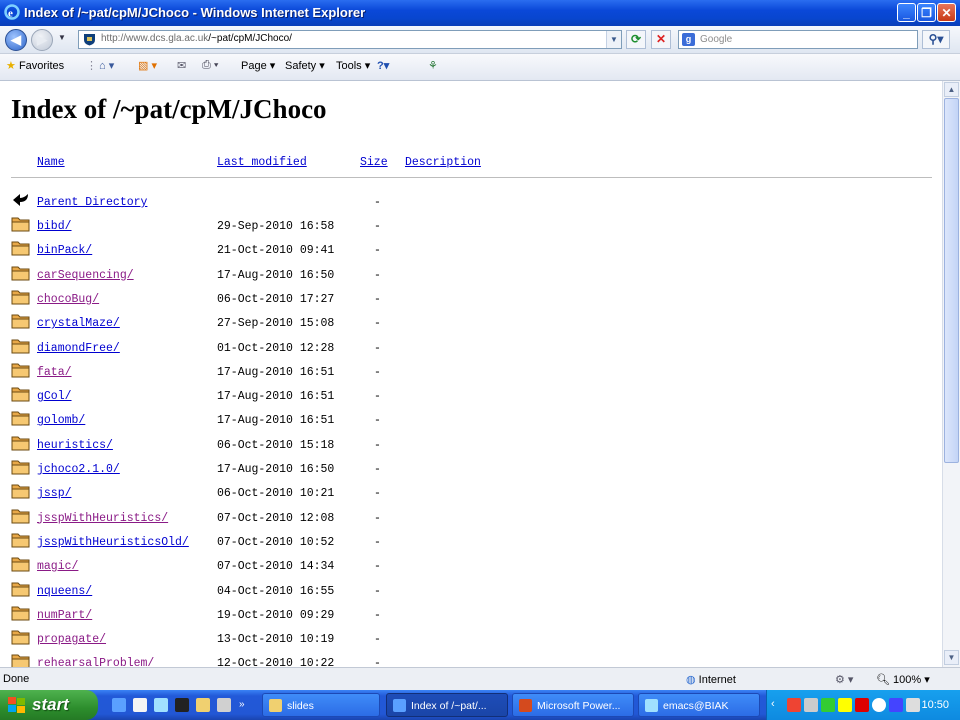 This screenshot has width=960, height=720. Describe the element at coordinates (951, 280) in the screenshot. I see `scrollbar-thumb` at that location.